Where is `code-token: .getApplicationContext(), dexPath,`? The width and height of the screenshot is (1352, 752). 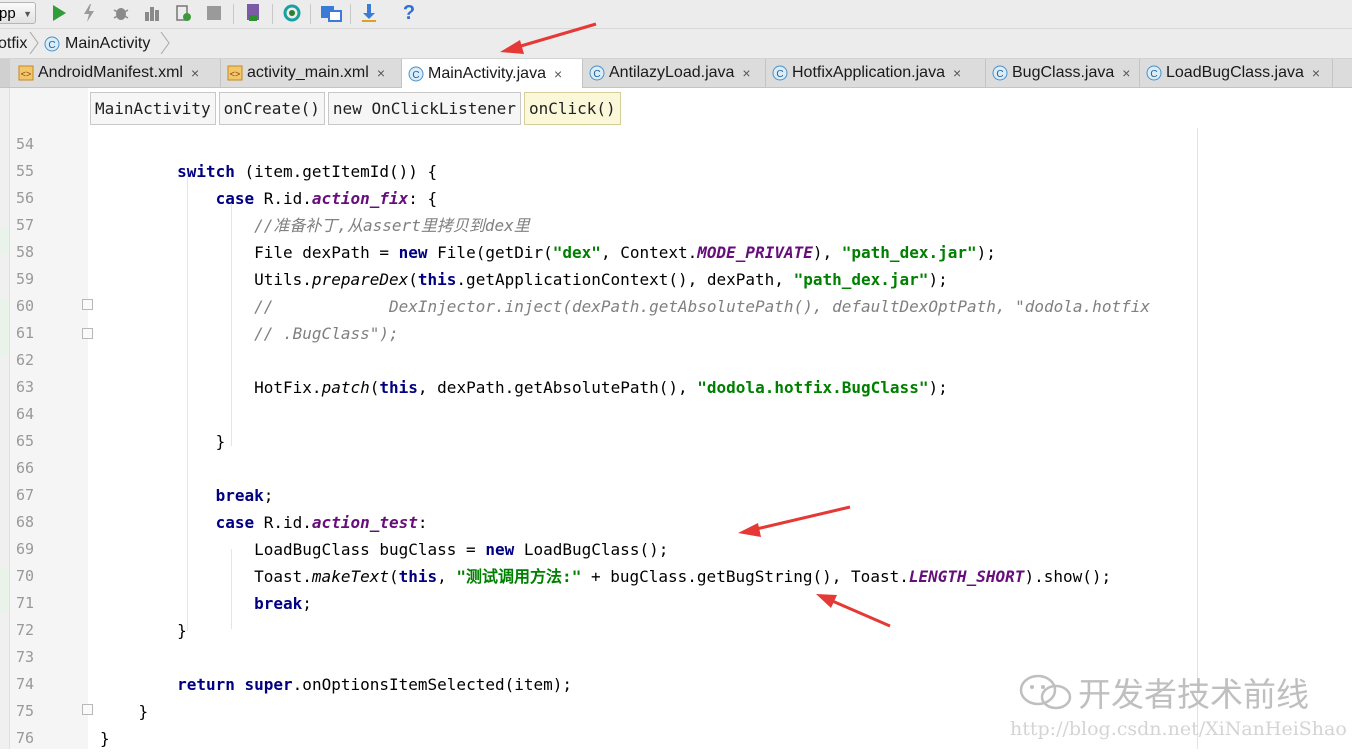
code-token: .getApplicationContext(), dexPath, is located at coordinates (625, 279).